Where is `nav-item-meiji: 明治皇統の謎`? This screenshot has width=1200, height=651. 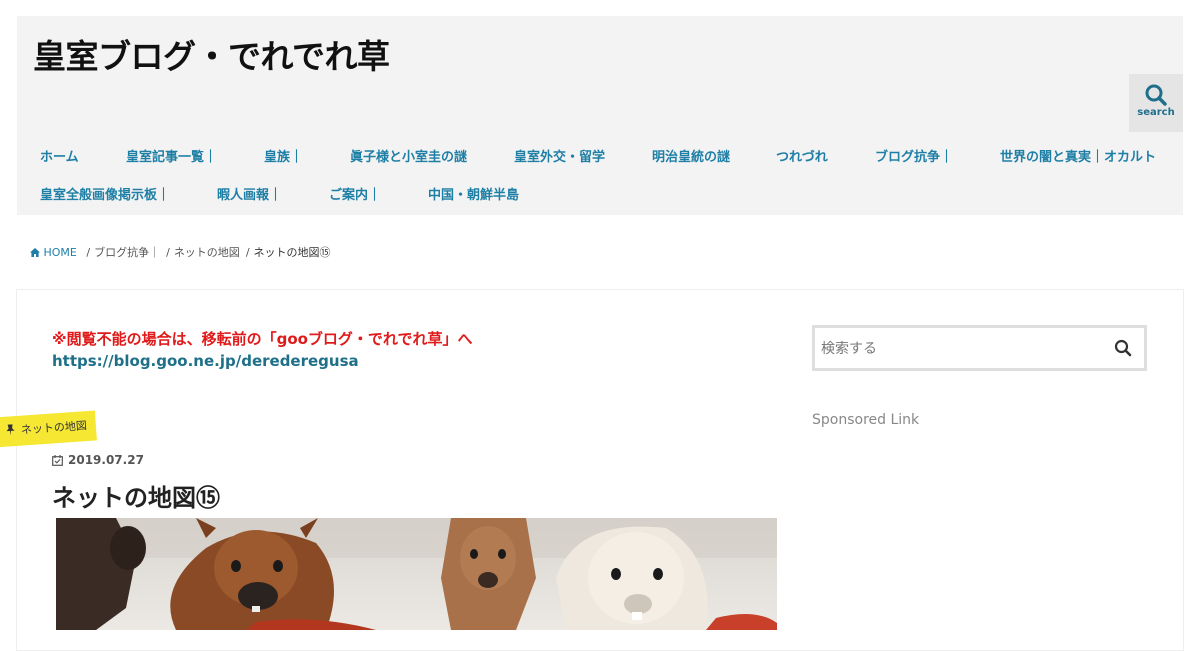
nav-item-meiji: 明治皇統の謎 is located at coordinates (691, 155).